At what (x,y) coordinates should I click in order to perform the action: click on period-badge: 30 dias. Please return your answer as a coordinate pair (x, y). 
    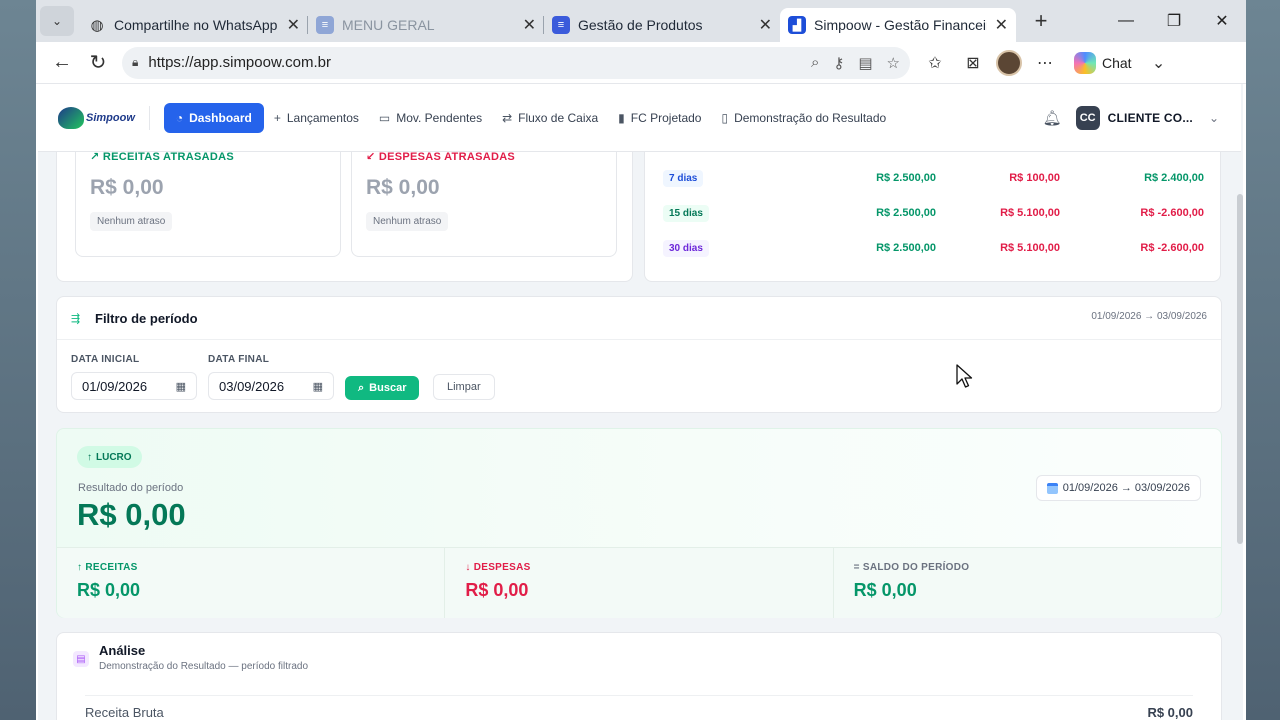
    Looking at the image, I should click on (686, 248).